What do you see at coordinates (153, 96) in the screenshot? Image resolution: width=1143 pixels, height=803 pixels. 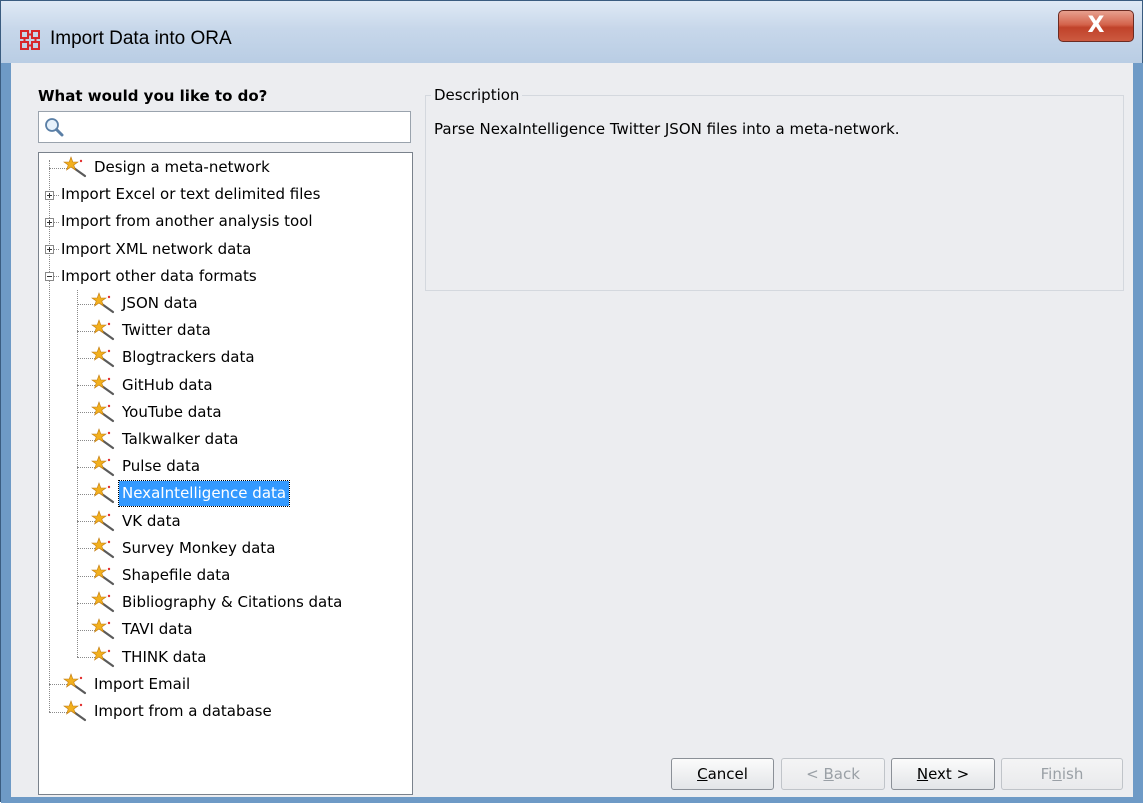 I see `prompt-label: What would you like to do?` at bounding box center [153, 96].